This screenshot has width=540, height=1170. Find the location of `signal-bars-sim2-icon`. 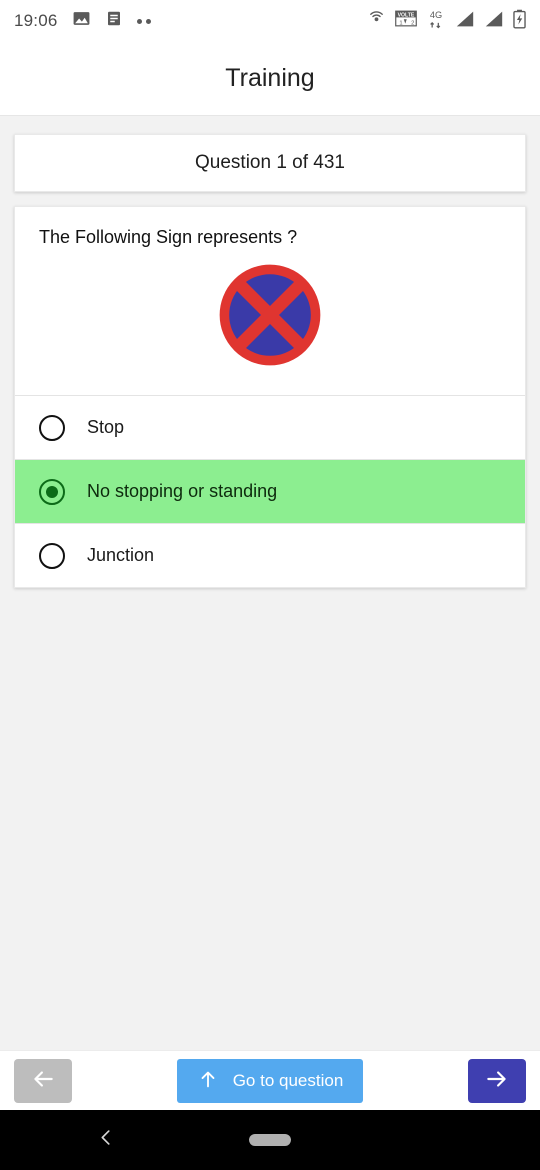

signal-bars-sim2-icon is located at coordinates (494, 21).